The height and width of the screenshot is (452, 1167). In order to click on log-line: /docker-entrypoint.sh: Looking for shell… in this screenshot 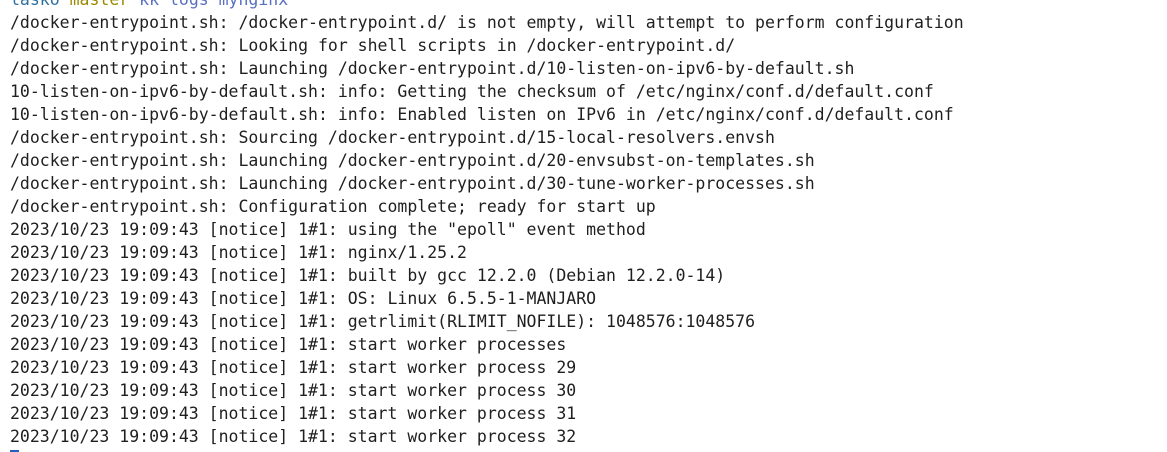, I will do `click(373, 45)`.